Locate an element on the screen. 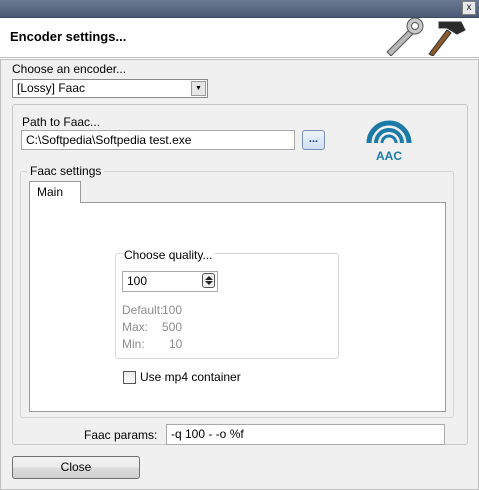  min-value: 10 is located at coordinates (176, 344).